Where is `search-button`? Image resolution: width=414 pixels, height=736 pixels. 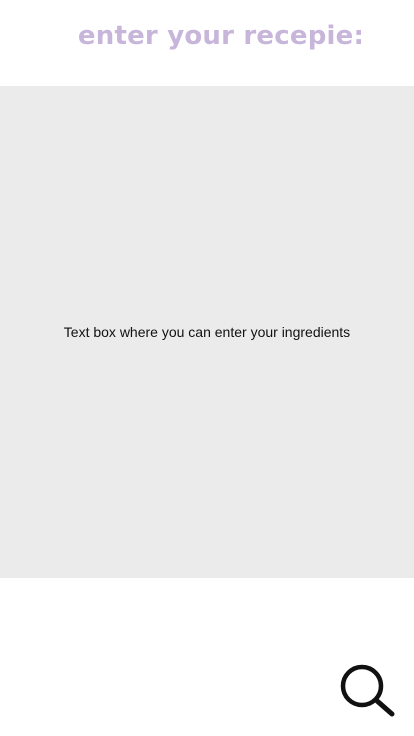
search-button is located at coordinates (368, 690).